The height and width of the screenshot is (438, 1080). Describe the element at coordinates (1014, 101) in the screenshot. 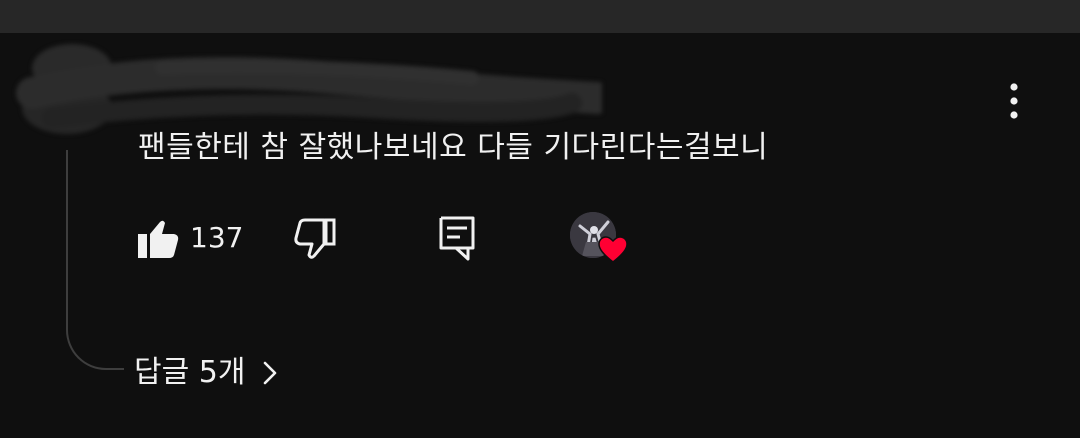

I see `more-vertical-icon` at that location.